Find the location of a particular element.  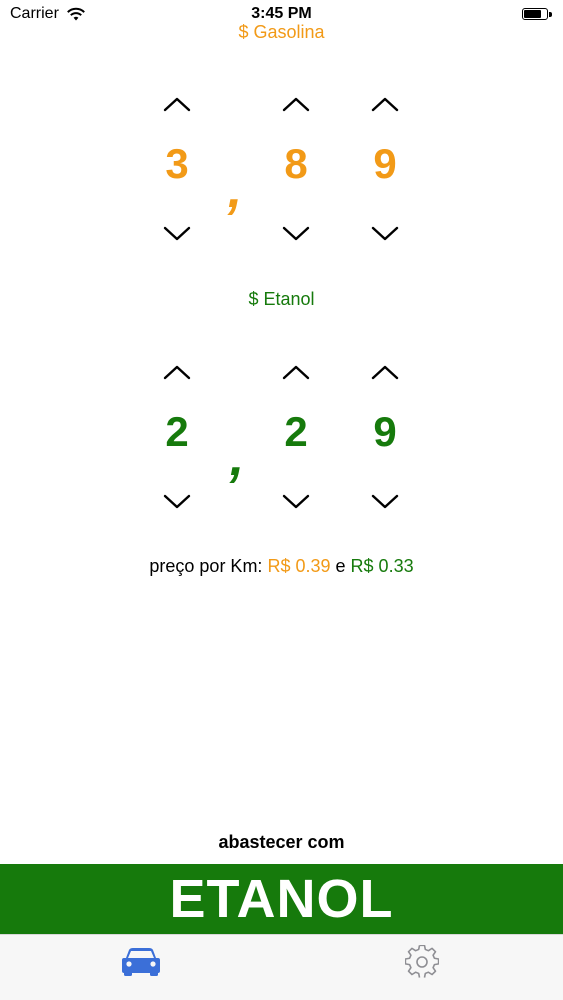

ethanol-digit-3: 9 is located at coordinates (385, 431).